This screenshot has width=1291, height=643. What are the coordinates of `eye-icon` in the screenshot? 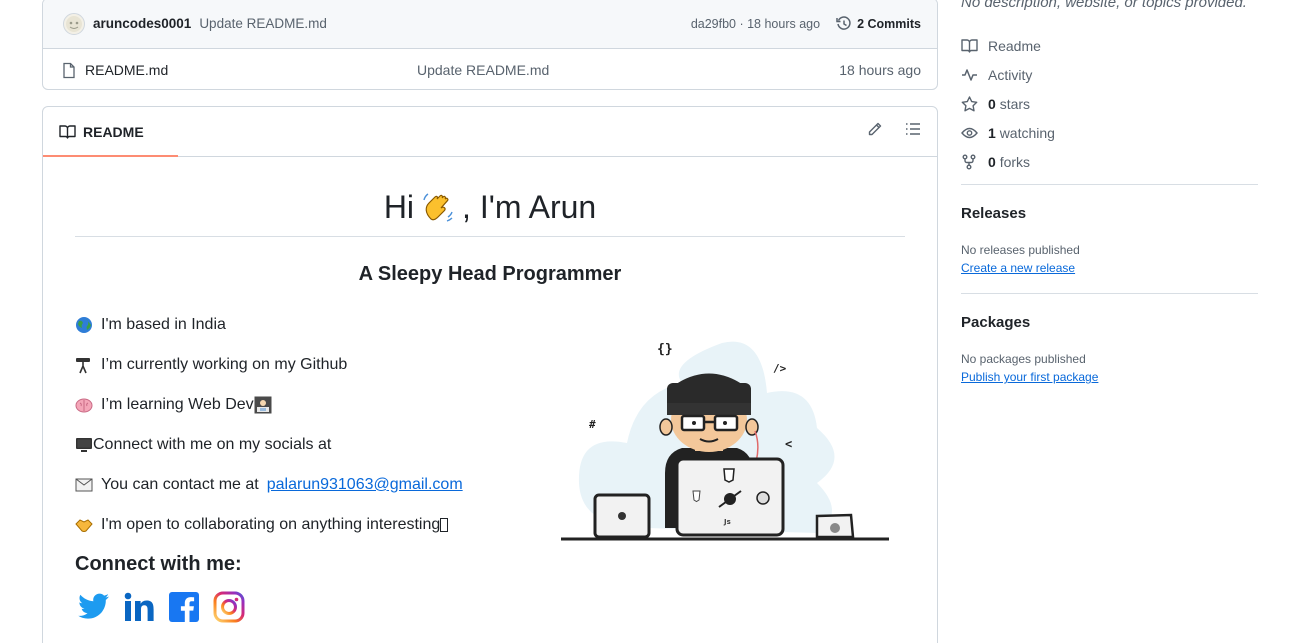 It's located at (969, 132).